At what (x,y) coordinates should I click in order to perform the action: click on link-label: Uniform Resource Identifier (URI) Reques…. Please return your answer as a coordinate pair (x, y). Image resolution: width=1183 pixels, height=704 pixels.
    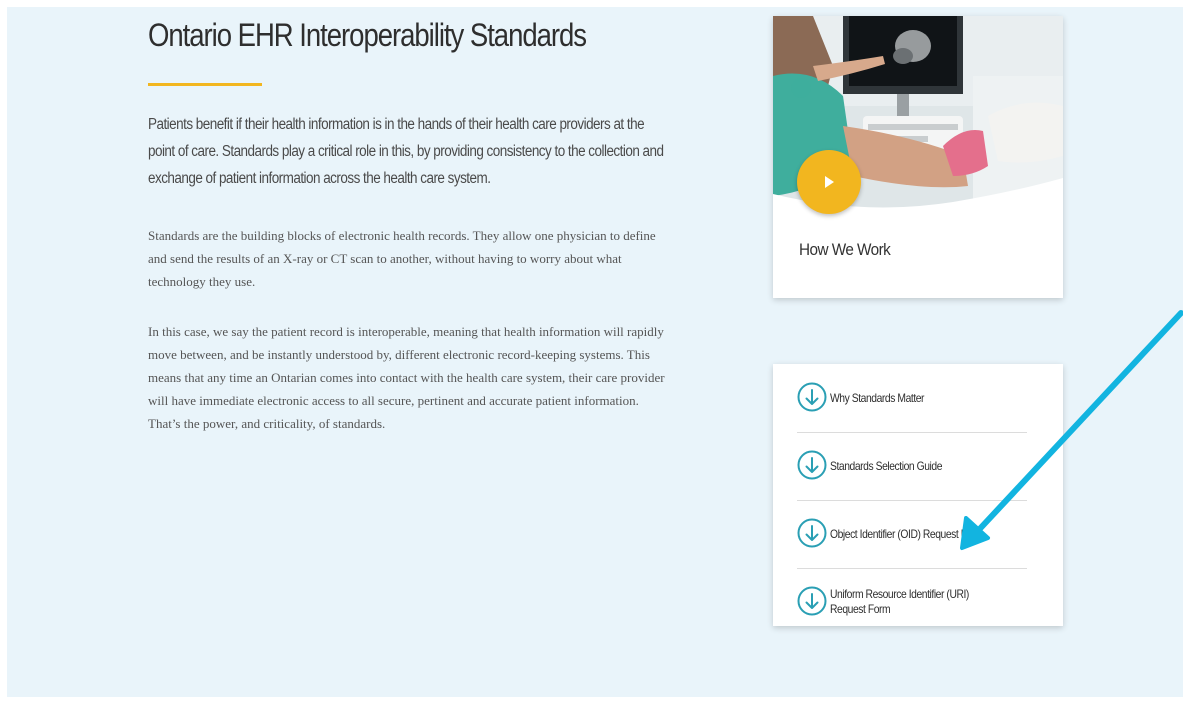
    Looking at the image, I should click on (899, 601).